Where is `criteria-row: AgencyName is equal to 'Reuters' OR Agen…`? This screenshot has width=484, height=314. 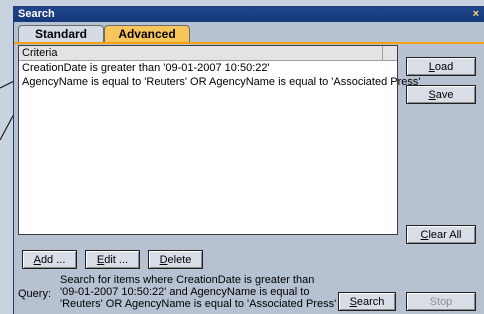 criteria-row: AgencyName is equal to 'Reuters' OR Agen… is located at coordinates (221, 82).